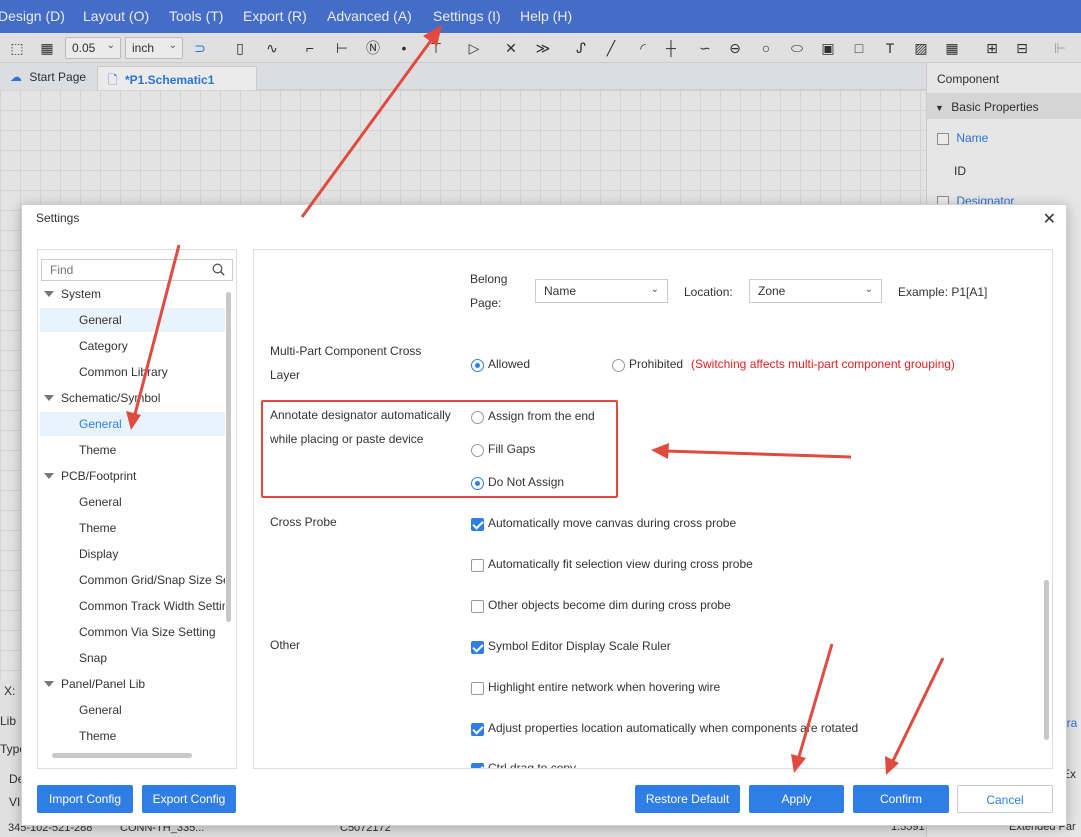  I want to click on nav-item-display: Display, so click(132, 554).